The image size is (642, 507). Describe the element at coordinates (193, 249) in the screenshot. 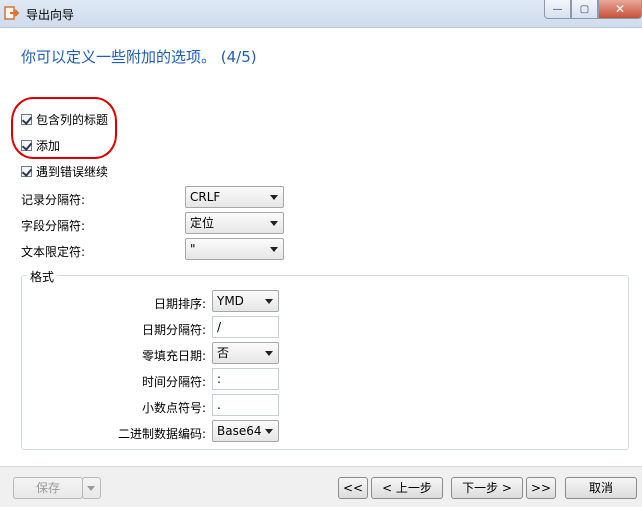

I see `text-qualifier-value: "` at that location.